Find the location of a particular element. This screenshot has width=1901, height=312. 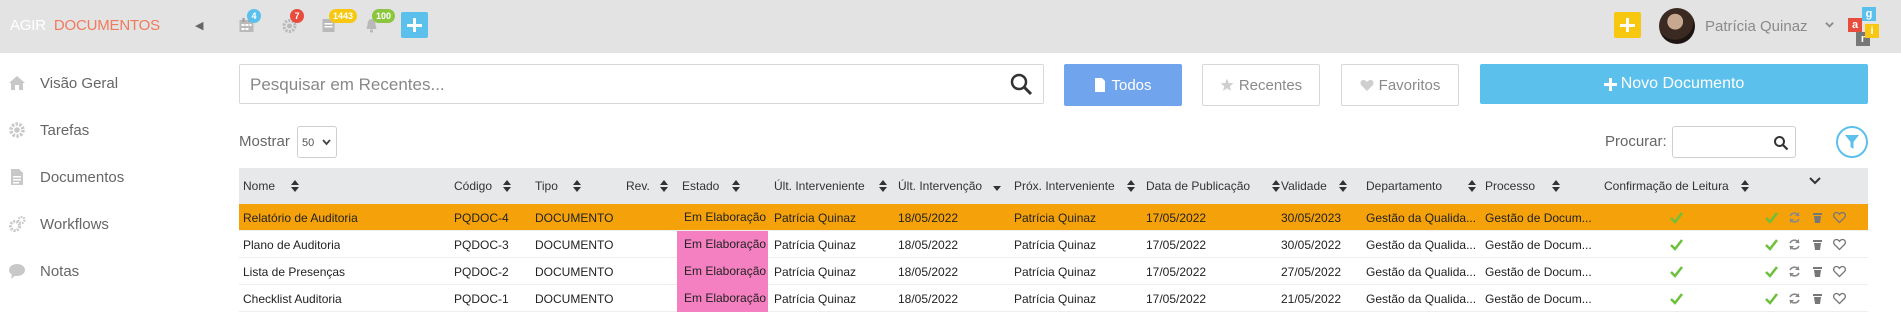

search-input is located at coordinates (620, 85).